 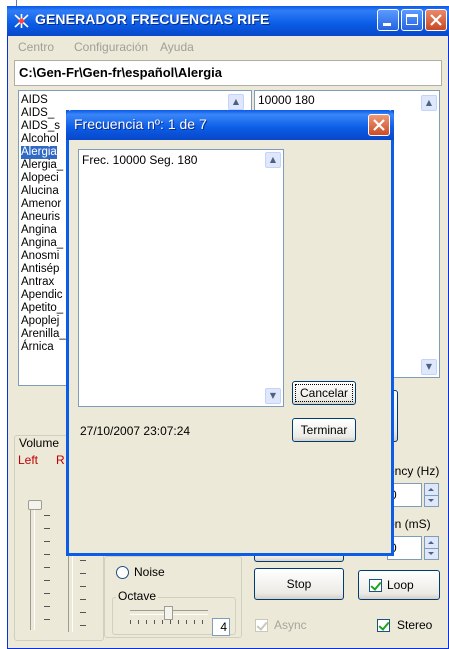 I want to click on left-label: Left, so click(x=28, y=460).